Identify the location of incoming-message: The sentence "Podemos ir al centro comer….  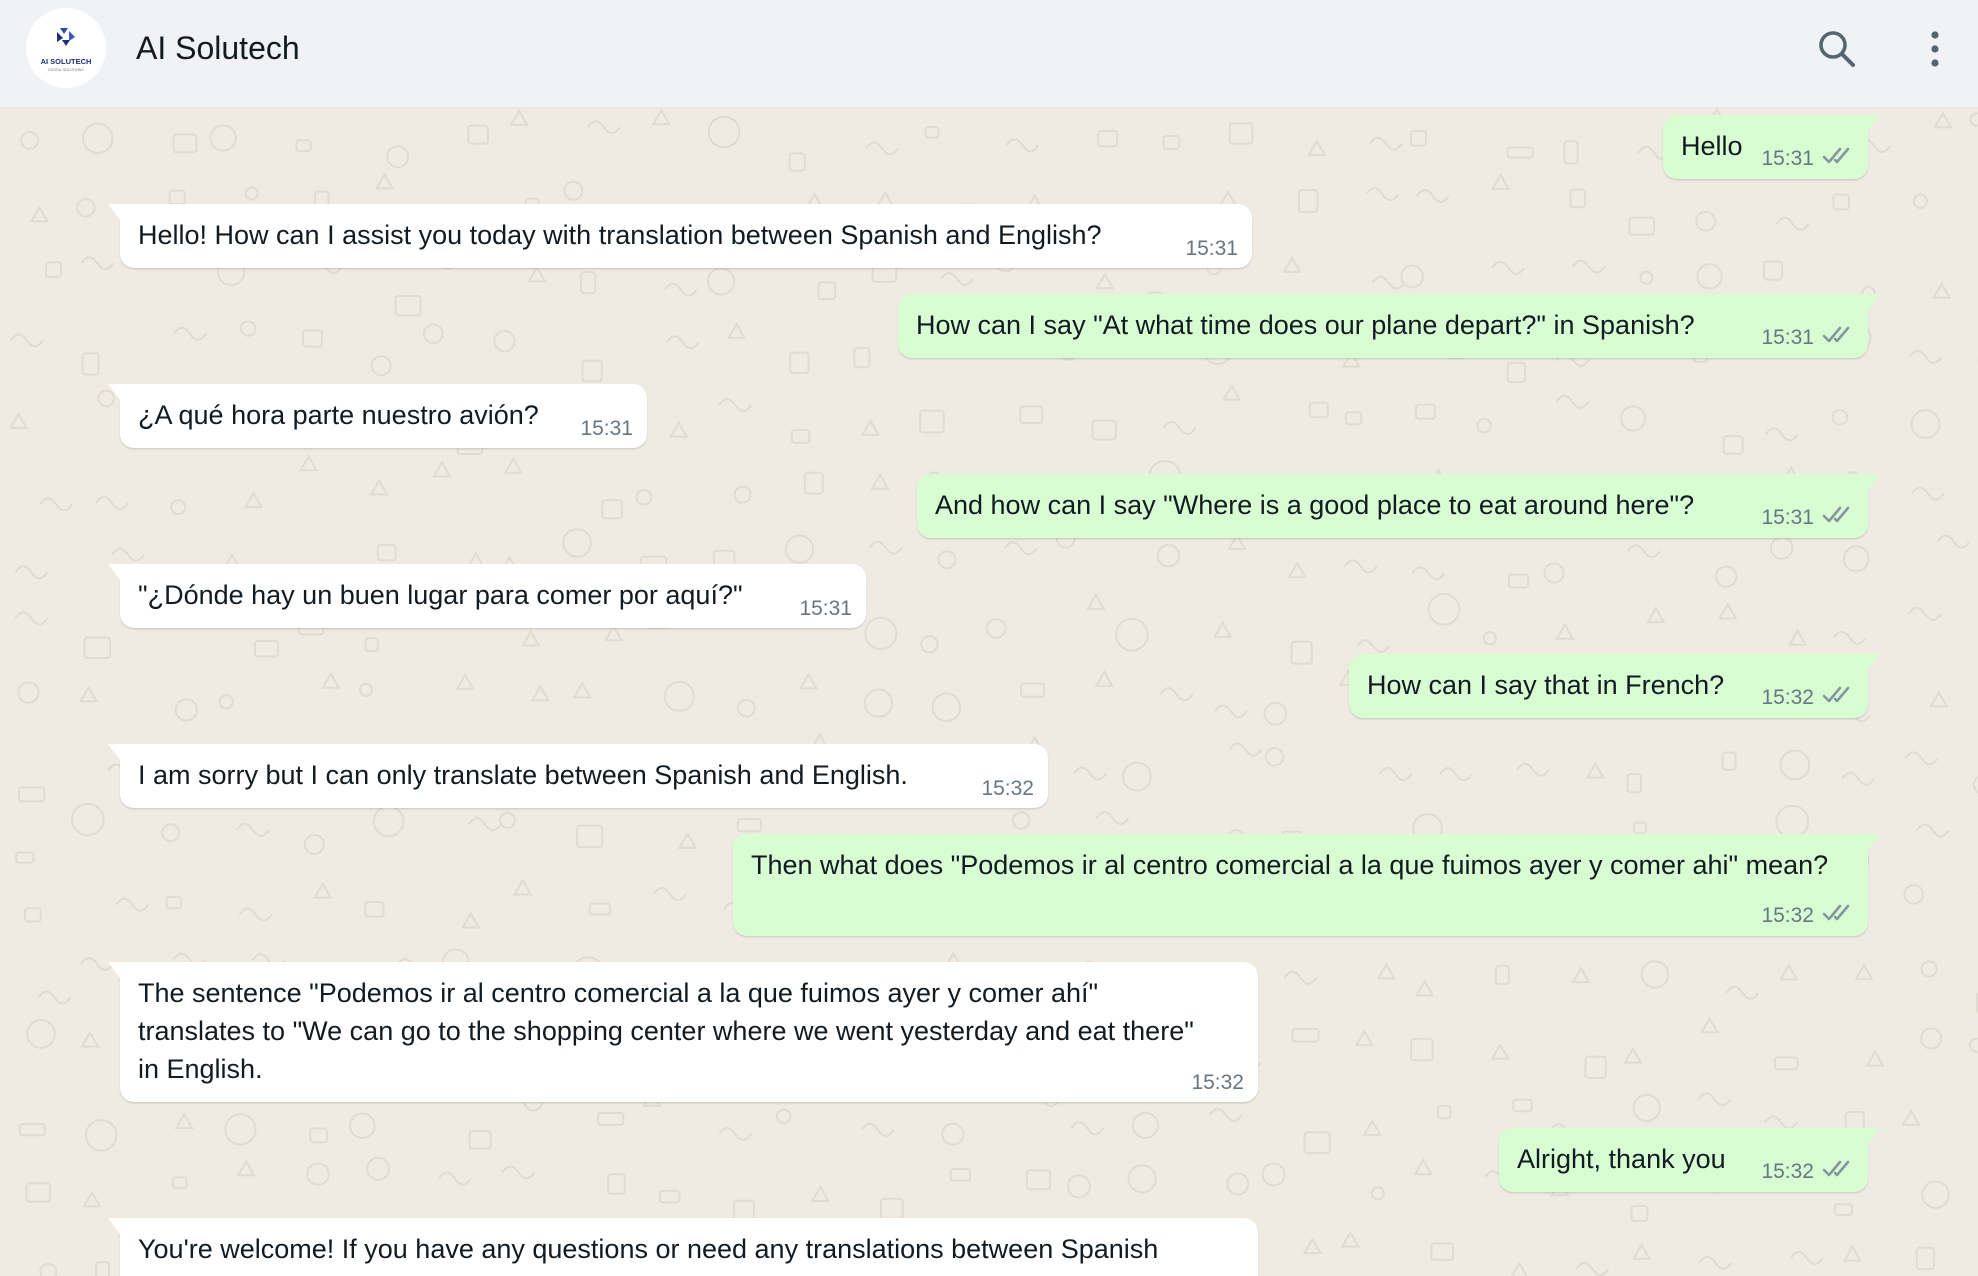
(683, 1032).